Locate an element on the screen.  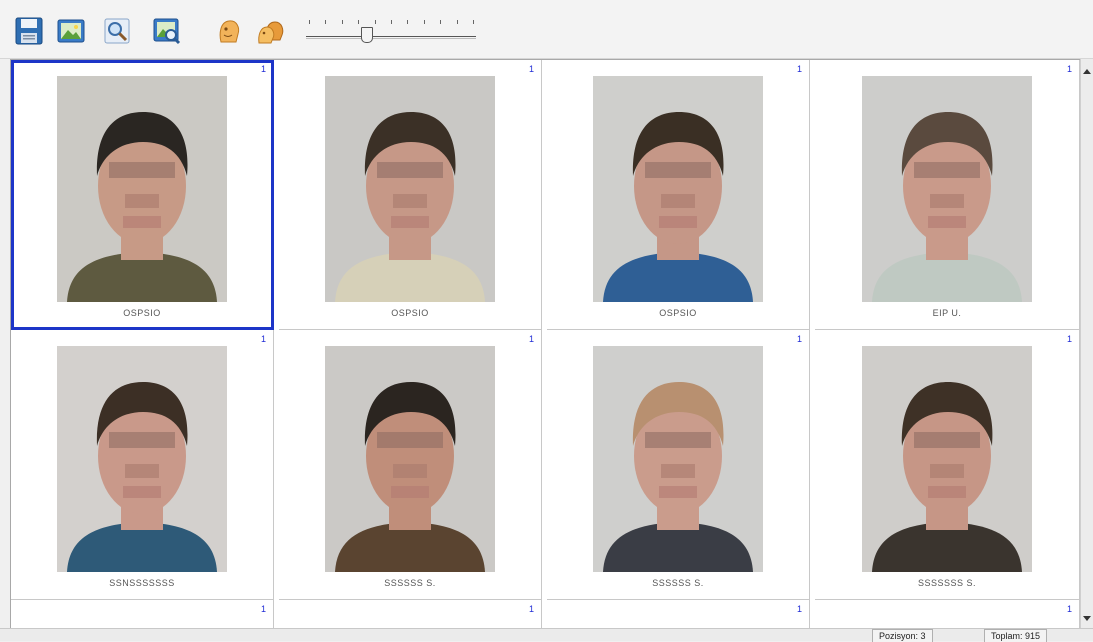
photo-cell: 1 EIP U. is located at coordinates (947, 195).